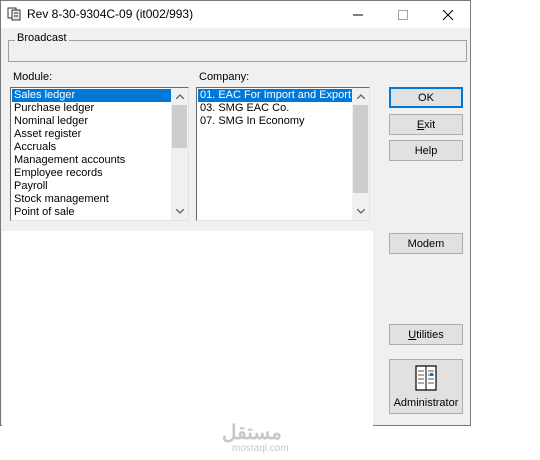 The width and height of the screenshot is (540, 460). What do you see at coordinates (14, 14) in the screenshot?
I see `app-icon` at bounding box center [14, 14].